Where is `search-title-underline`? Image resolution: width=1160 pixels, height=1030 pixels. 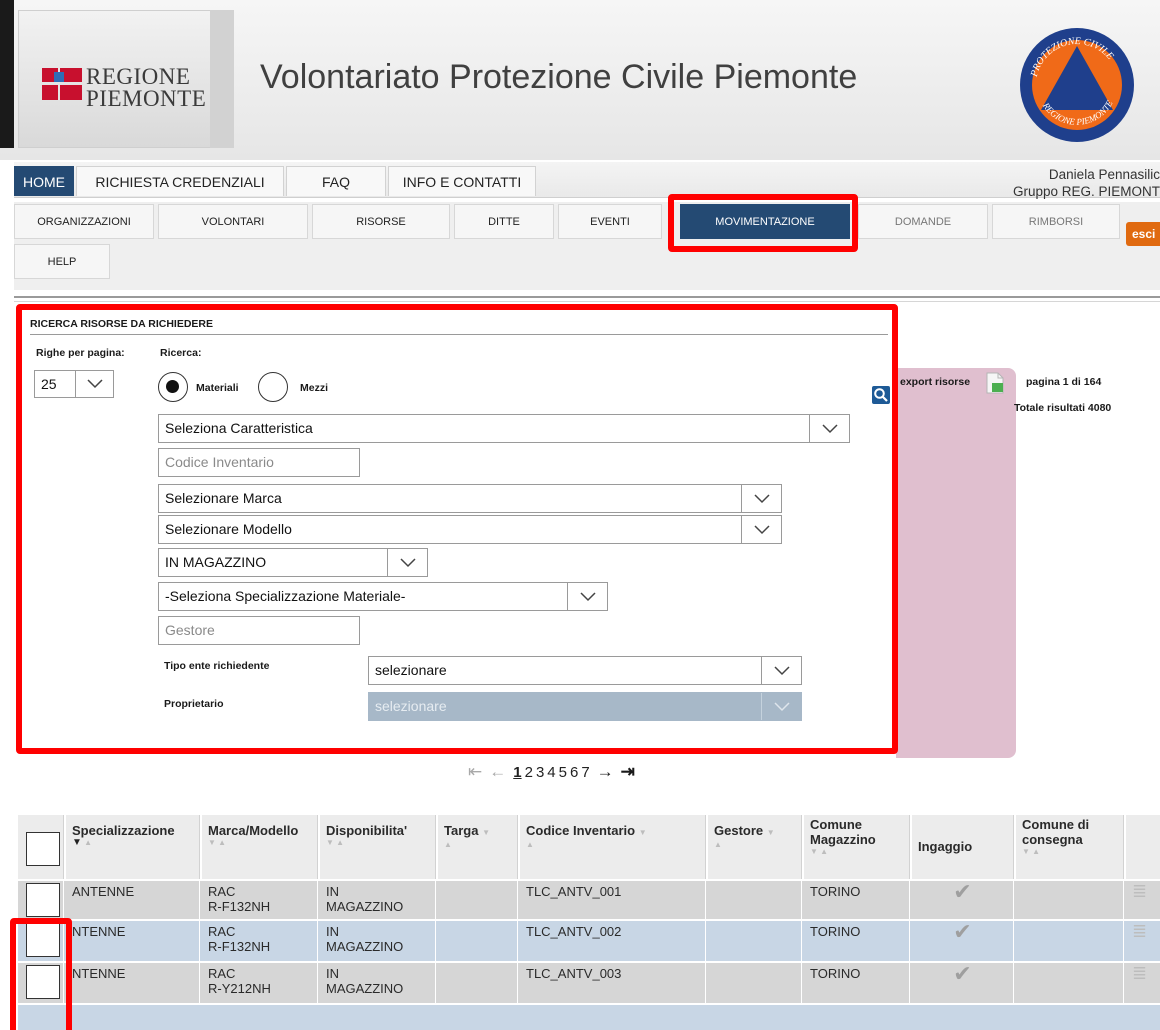
search-title-underline is located at coordinates (459, 334).